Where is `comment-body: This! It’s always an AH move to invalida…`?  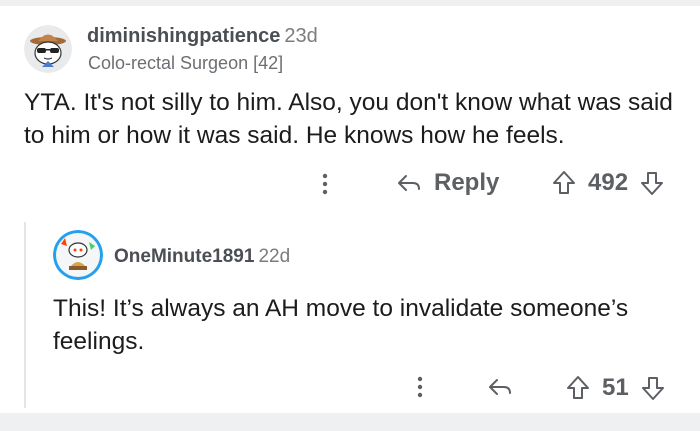 comment-body: This! It’s always an AH move to invalida… is located at coordinates (341, 325).